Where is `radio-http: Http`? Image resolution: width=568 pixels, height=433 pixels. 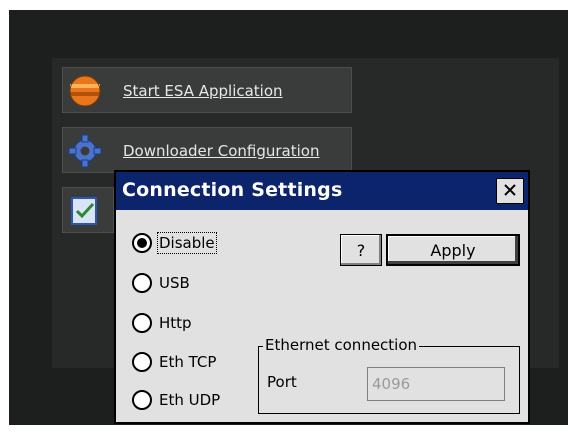 radio-http: Http is located at coordinates (162, 323).